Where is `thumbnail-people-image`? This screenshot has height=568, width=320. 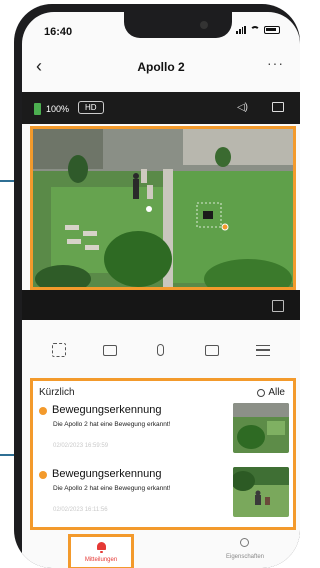 thumbnail-people-image is located at coordinates (261, 492).